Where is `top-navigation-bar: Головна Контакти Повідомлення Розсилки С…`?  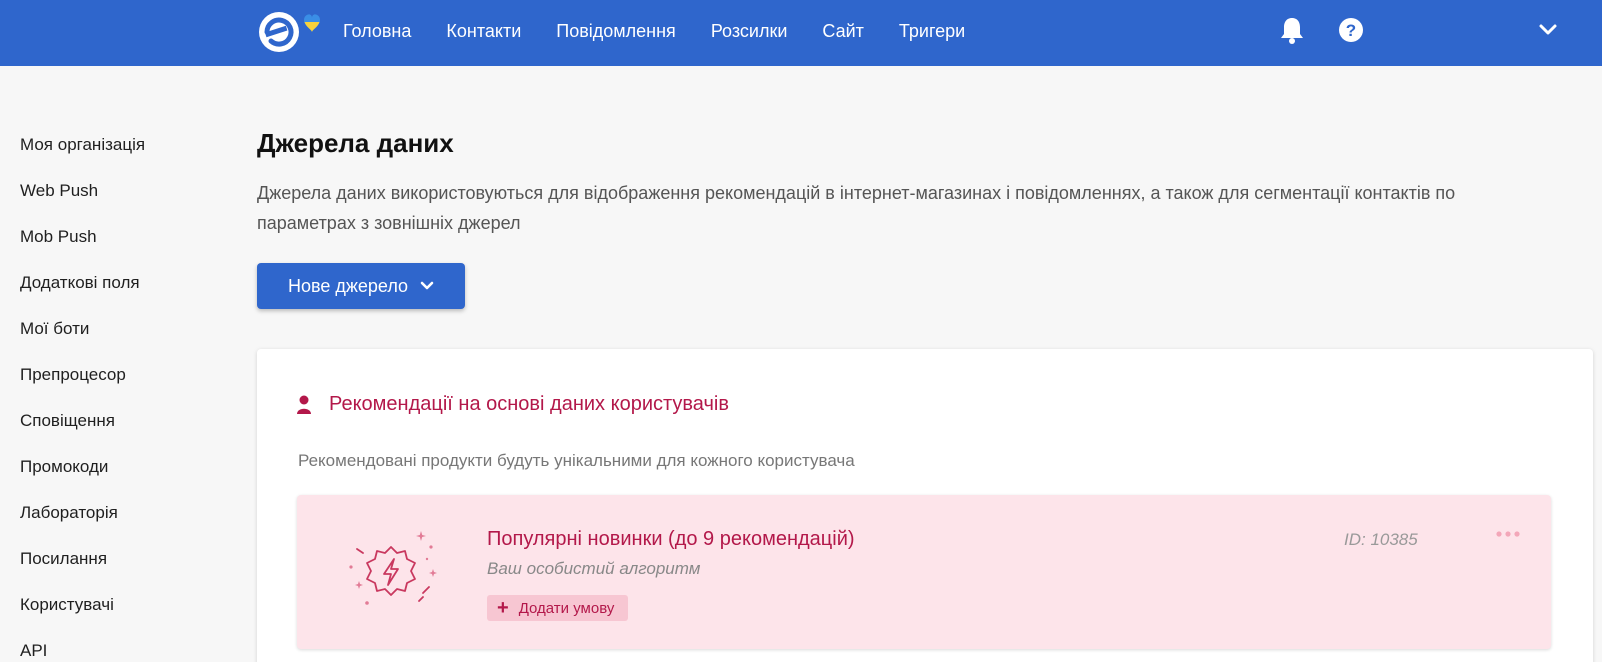 top-navigation-bar: Головна Контакти Повідомлення Розсилки С… is located at coordinates (801, 33).